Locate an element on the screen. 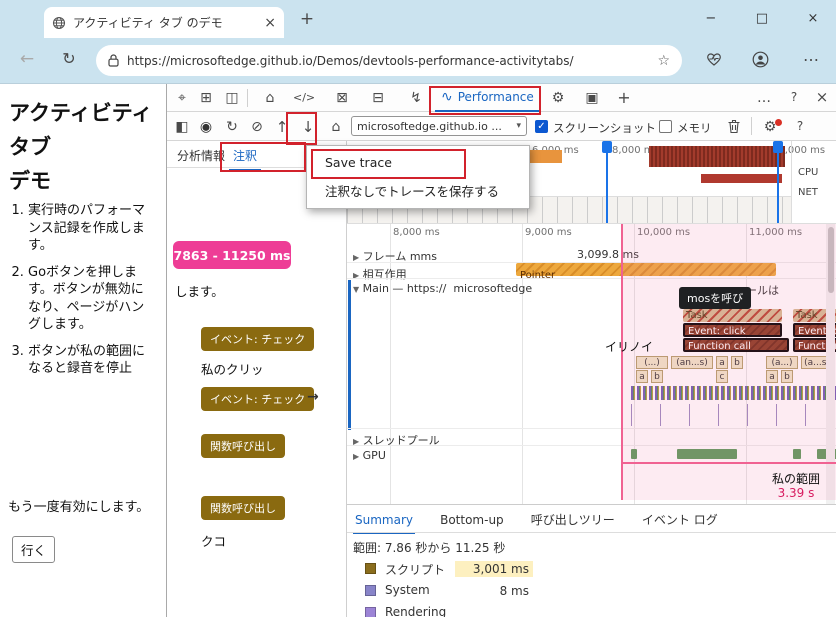  profile-avatar is located at coordinates (760, 59).